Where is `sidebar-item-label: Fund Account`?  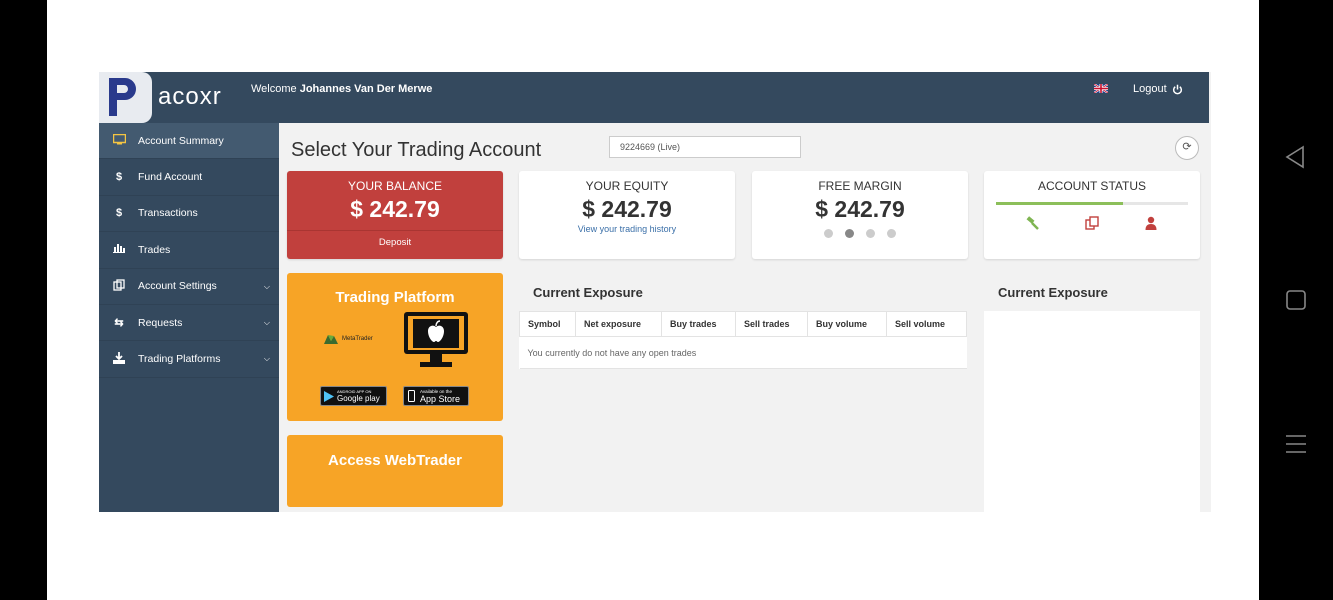
sidebar-item-label: Fund Account is located at coordinates (170, 177).